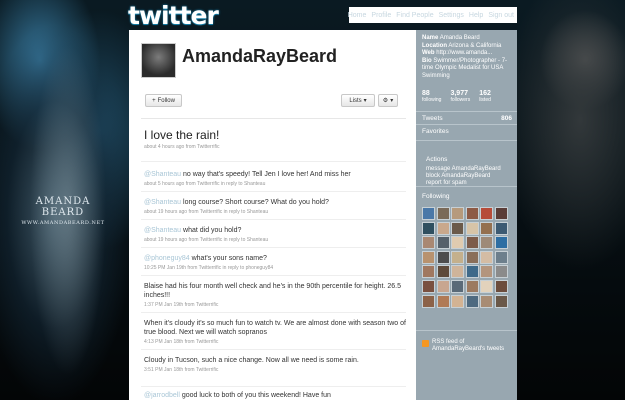 The width and height of the screenshot is (625, 400). Describe the element at coordinates (357, 15) in the screenshot. I see `nav-home: Home` at that location.